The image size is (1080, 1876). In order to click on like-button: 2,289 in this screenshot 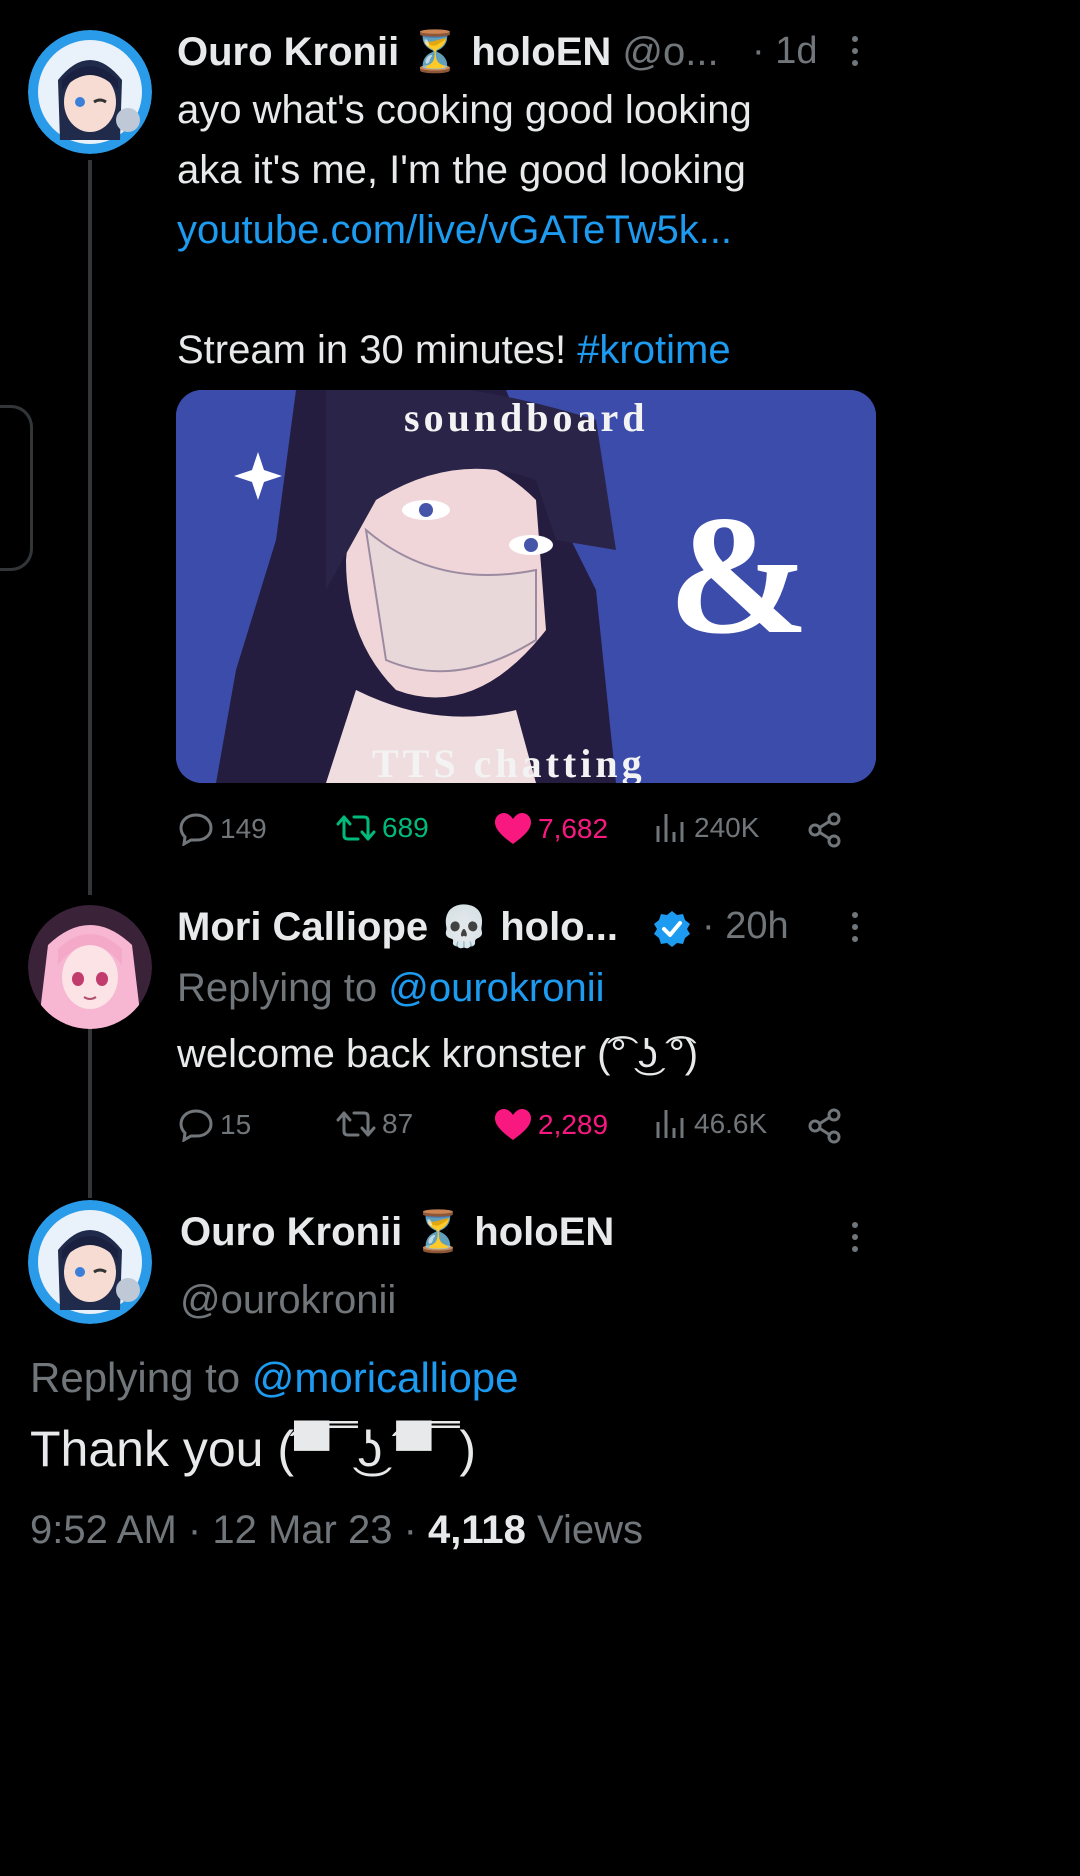, I will do `click(551, 1125)`.